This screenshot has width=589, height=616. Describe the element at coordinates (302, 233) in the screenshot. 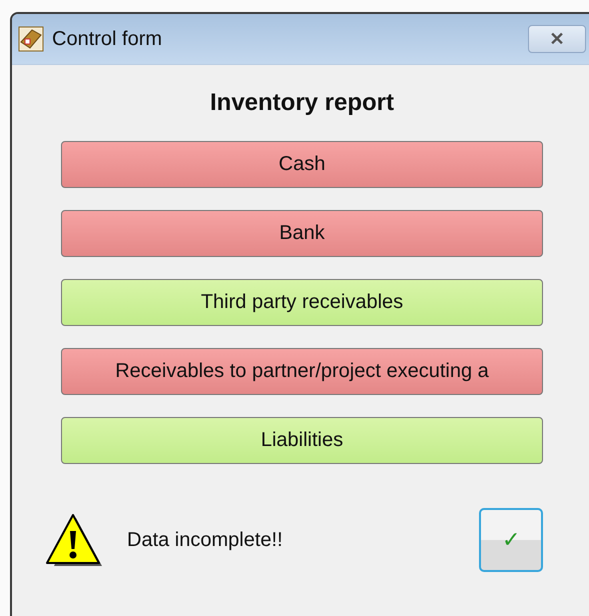

I see `category-button: Bank` at that location.